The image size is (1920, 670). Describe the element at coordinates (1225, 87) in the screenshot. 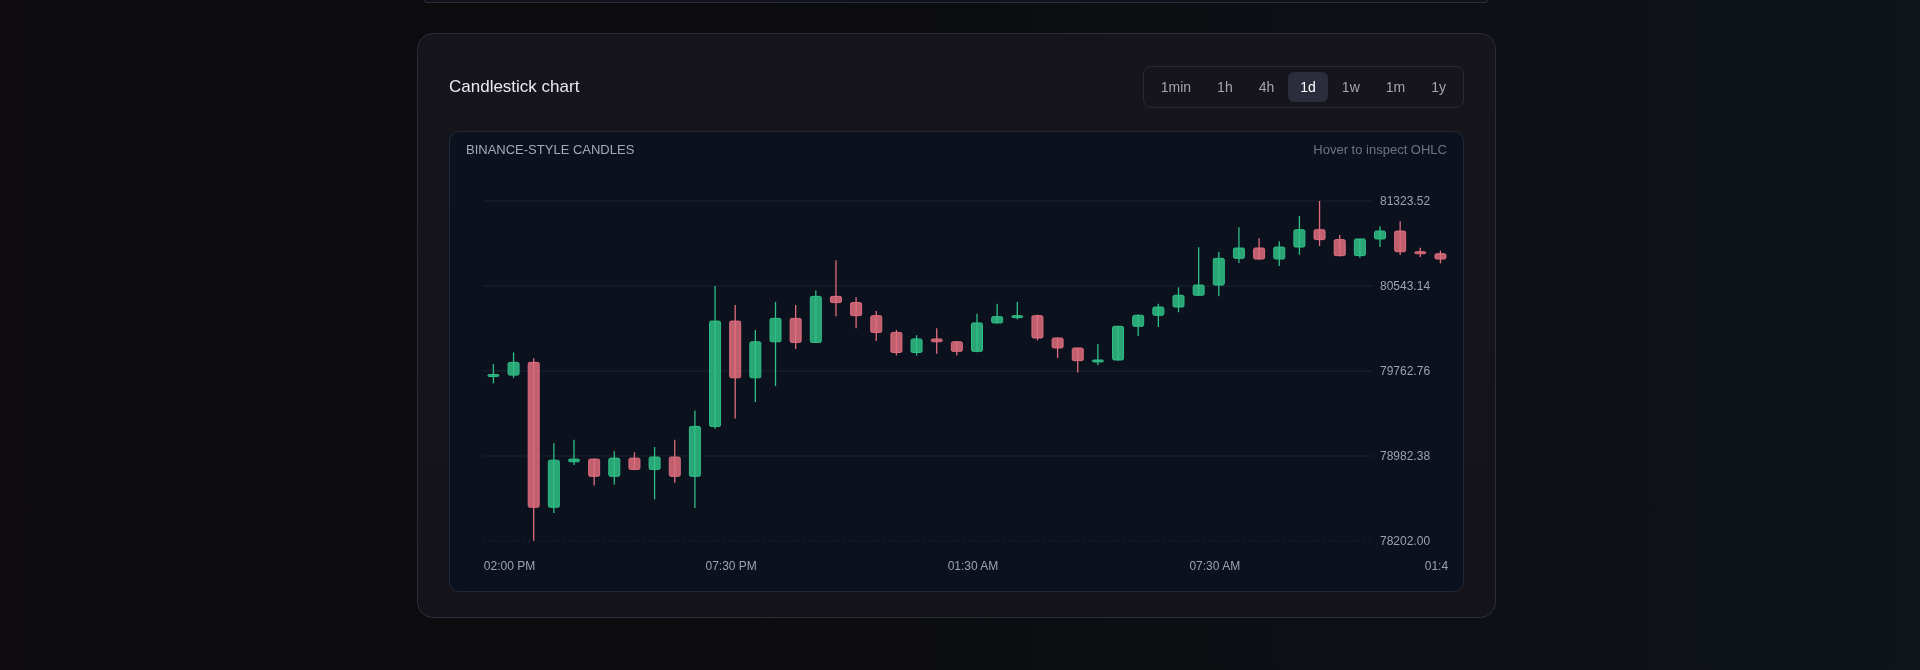

I see `timeframe-tab: 1h` at that location.